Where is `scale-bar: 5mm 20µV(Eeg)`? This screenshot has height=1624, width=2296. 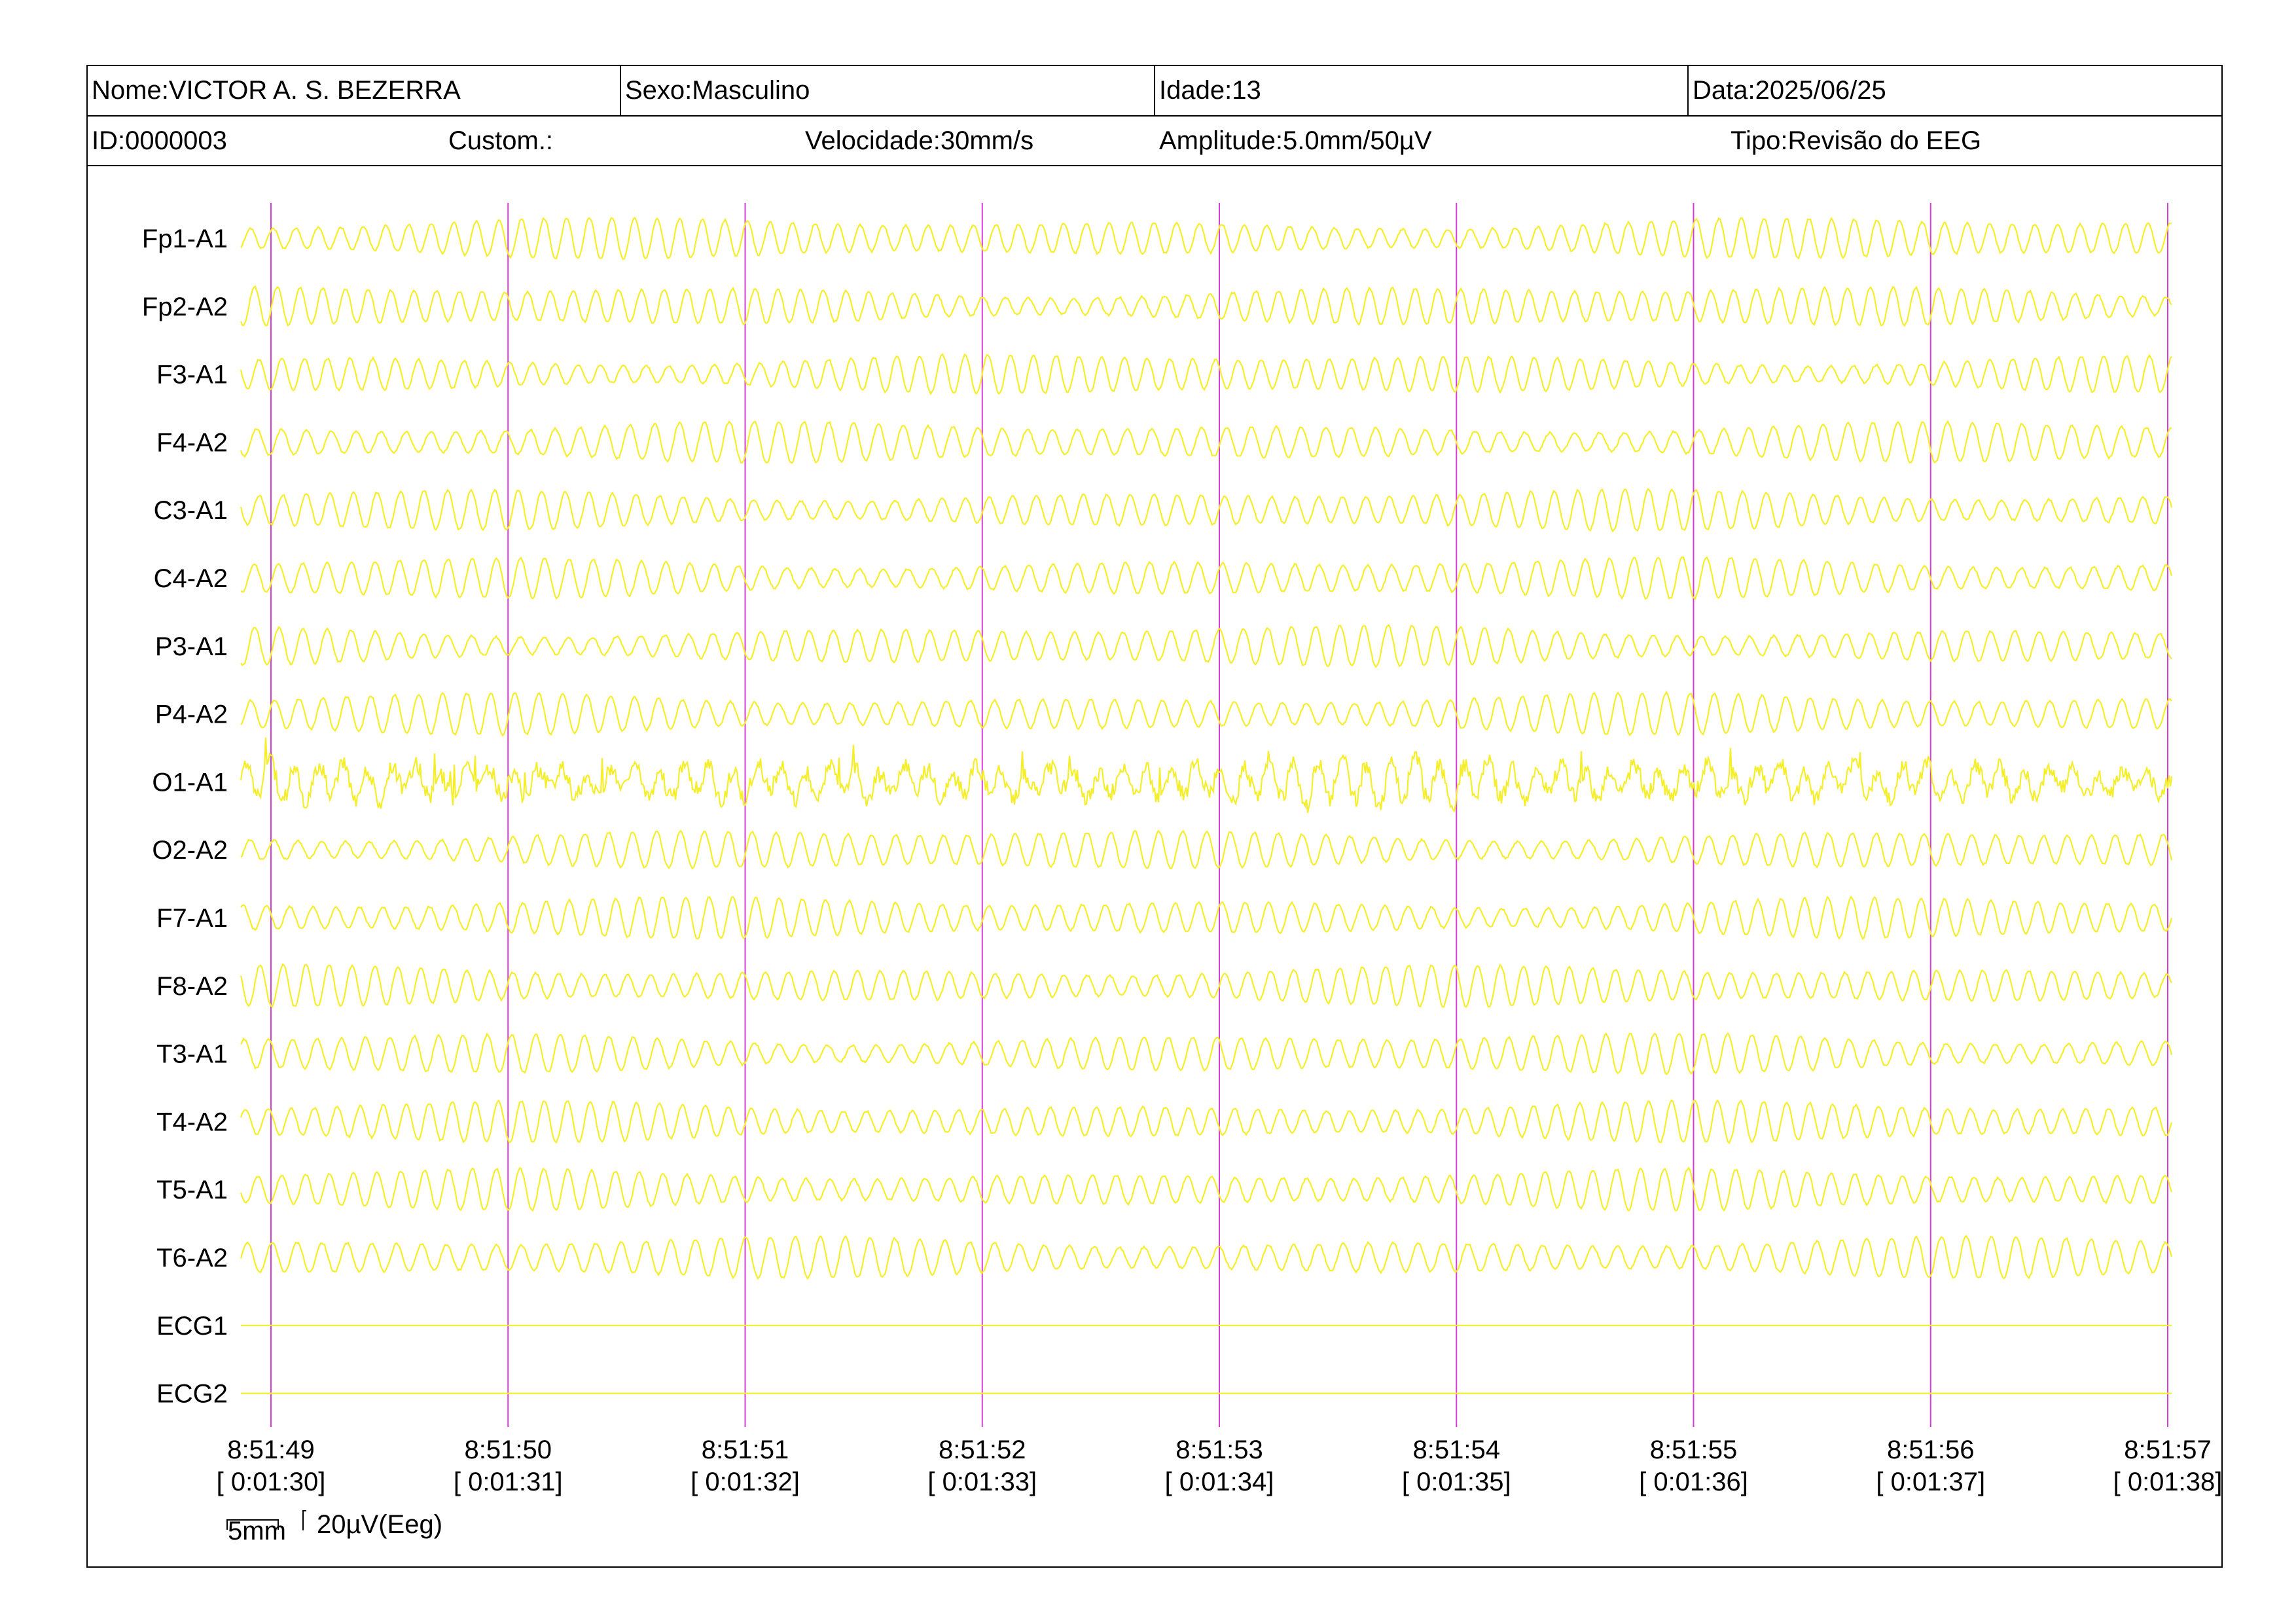
scale-bar: 5mm 20µV(Eeg) is located at coordinates (334, 1527).